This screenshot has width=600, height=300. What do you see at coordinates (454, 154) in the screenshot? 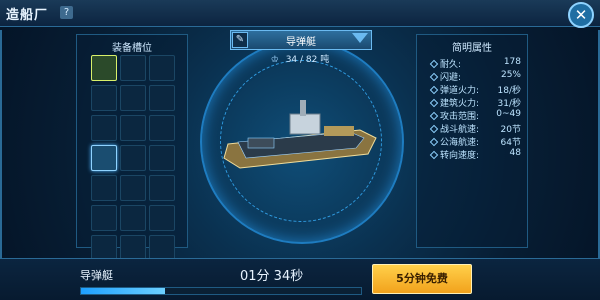
I see `attribute-label: 转向速度:` at bounding box center [454, 154].